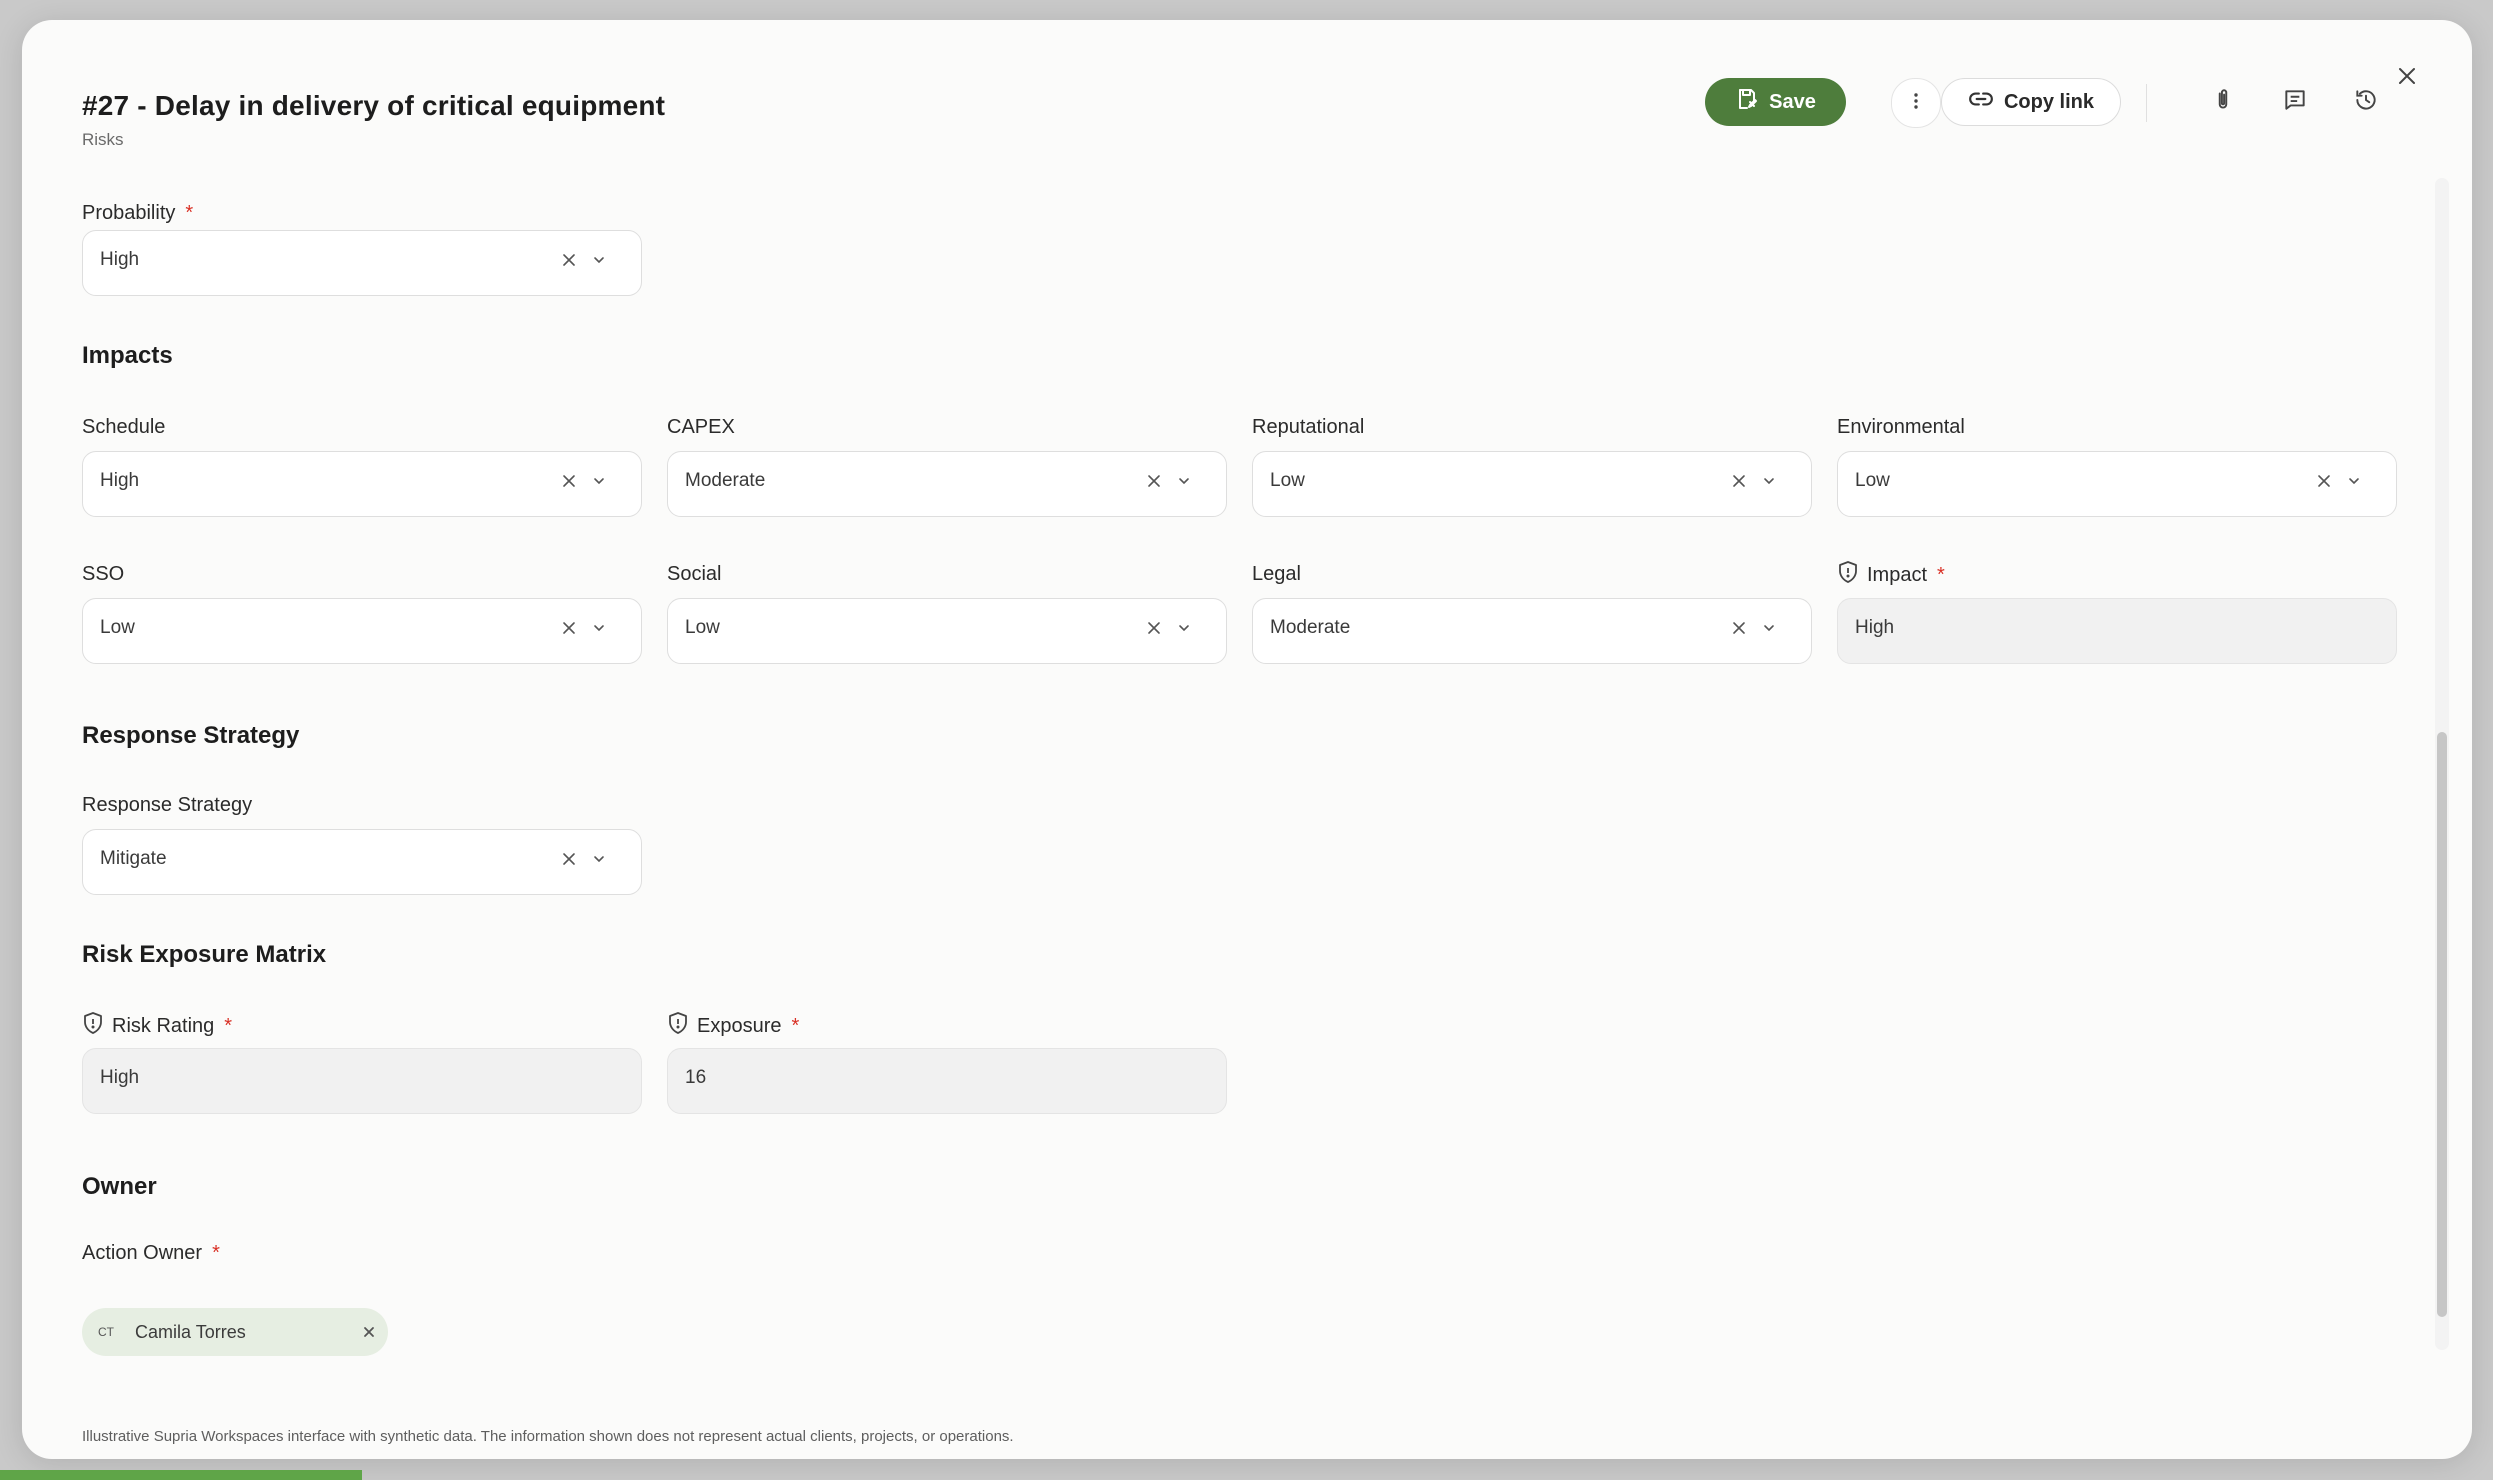 The height and width of the screenshot is (1480, 2493). Describe the element at coordinates (702, 627) in the screenshot. I see `social-value: Low` at that location.